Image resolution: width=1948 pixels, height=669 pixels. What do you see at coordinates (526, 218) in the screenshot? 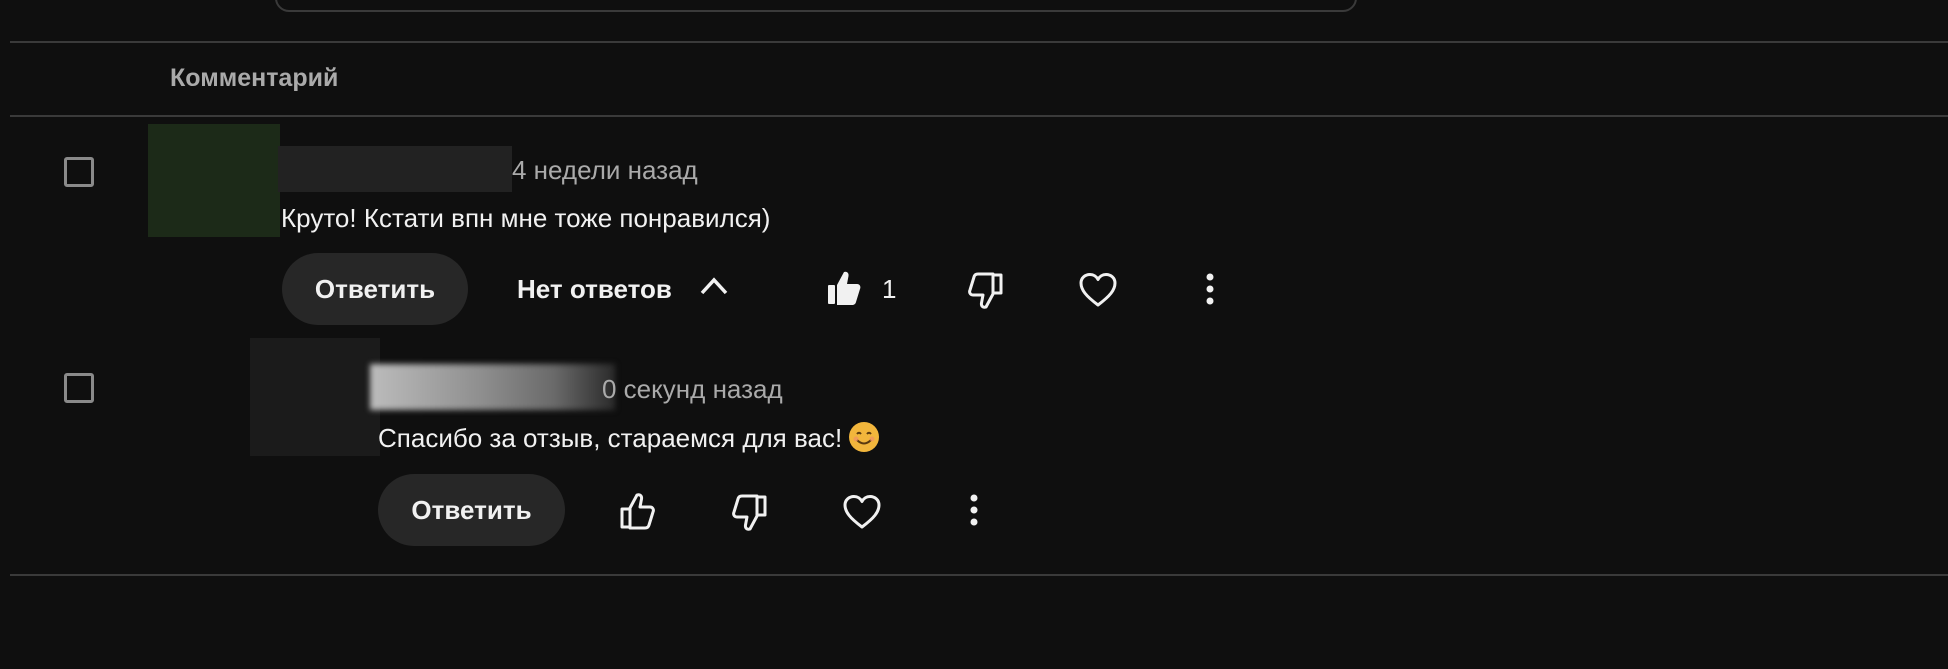
I see `comment-text: Круто! Кстати впн мне тоже понравился)` at bounding box center [526, 218].